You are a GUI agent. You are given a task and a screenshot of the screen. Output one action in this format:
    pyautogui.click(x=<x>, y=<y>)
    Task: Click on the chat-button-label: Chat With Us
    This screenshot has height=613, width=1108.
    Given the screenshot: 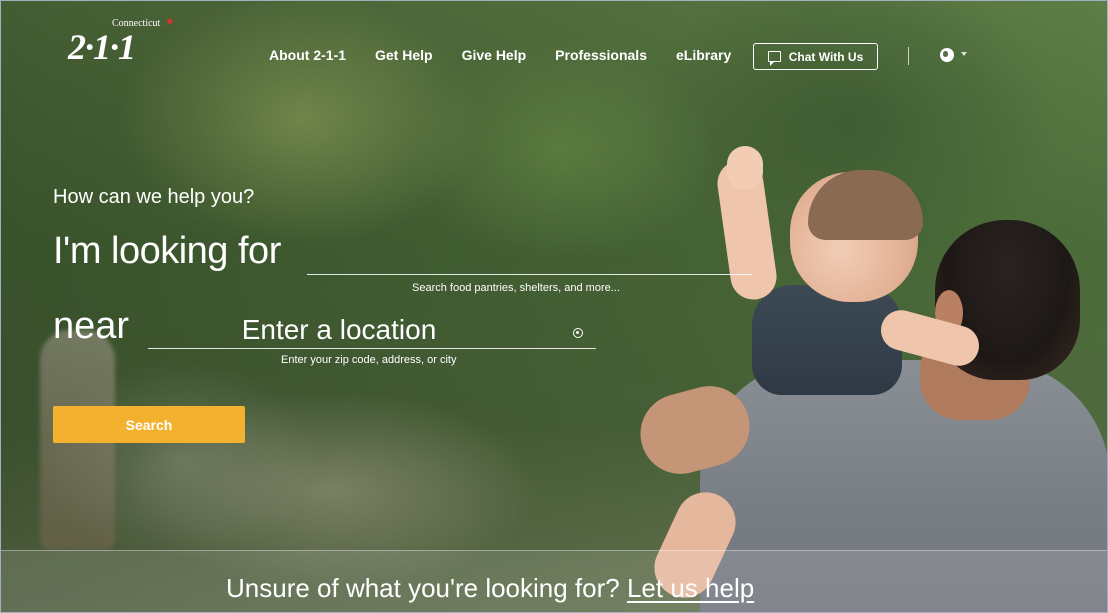 What is the action you would take?
    pyautogui.click(x=826, y=56)
    